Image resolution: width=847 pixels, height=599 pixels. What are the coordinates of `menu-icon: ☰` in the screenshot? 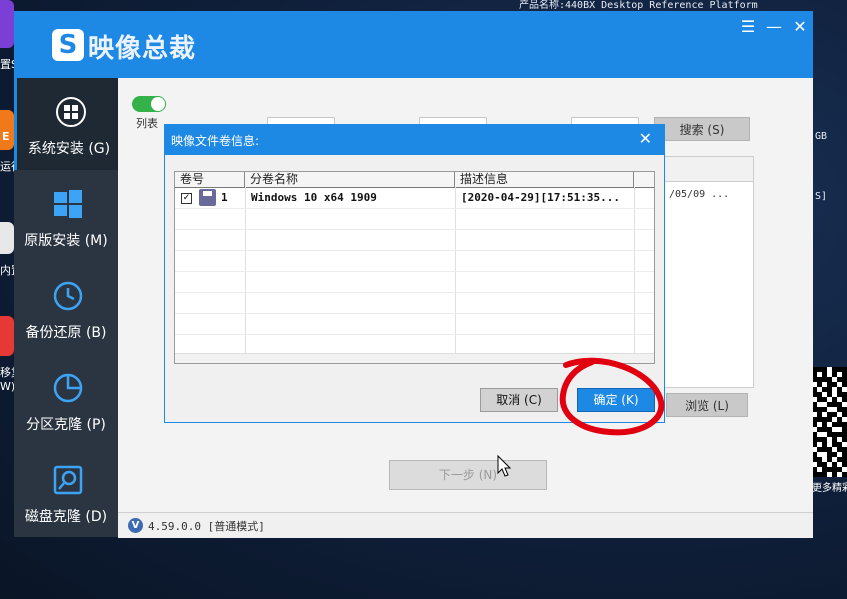 It's located at (748, 27).